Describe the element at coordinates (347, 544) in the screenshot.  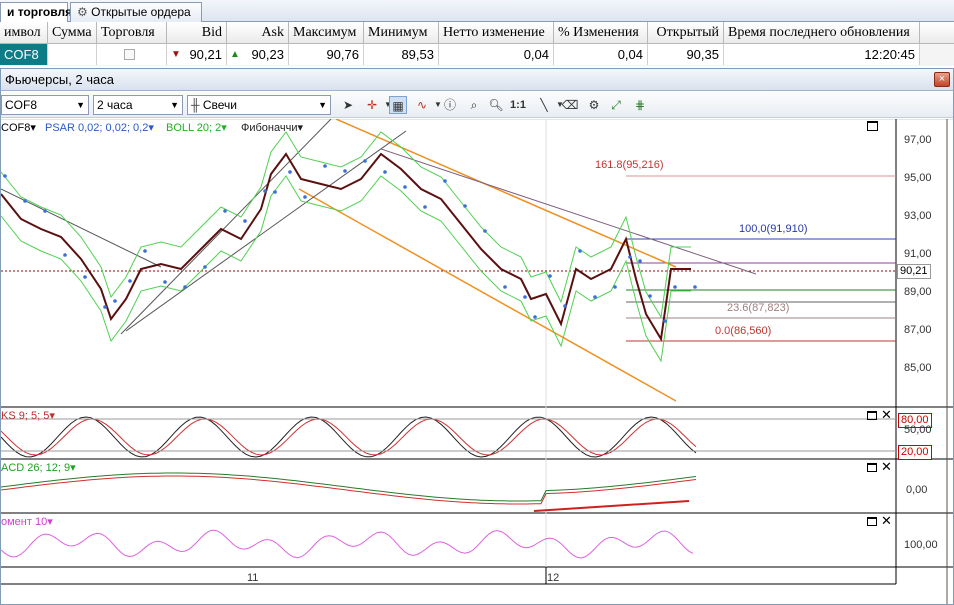
I see `momentum-line` at that location.